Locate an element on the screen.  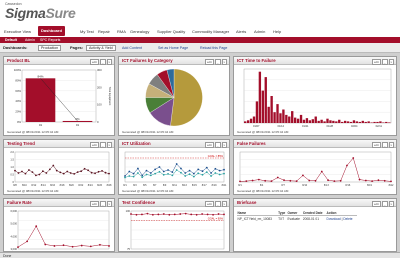
logo-text-a: Sigma is located at coordinates (25, 13).